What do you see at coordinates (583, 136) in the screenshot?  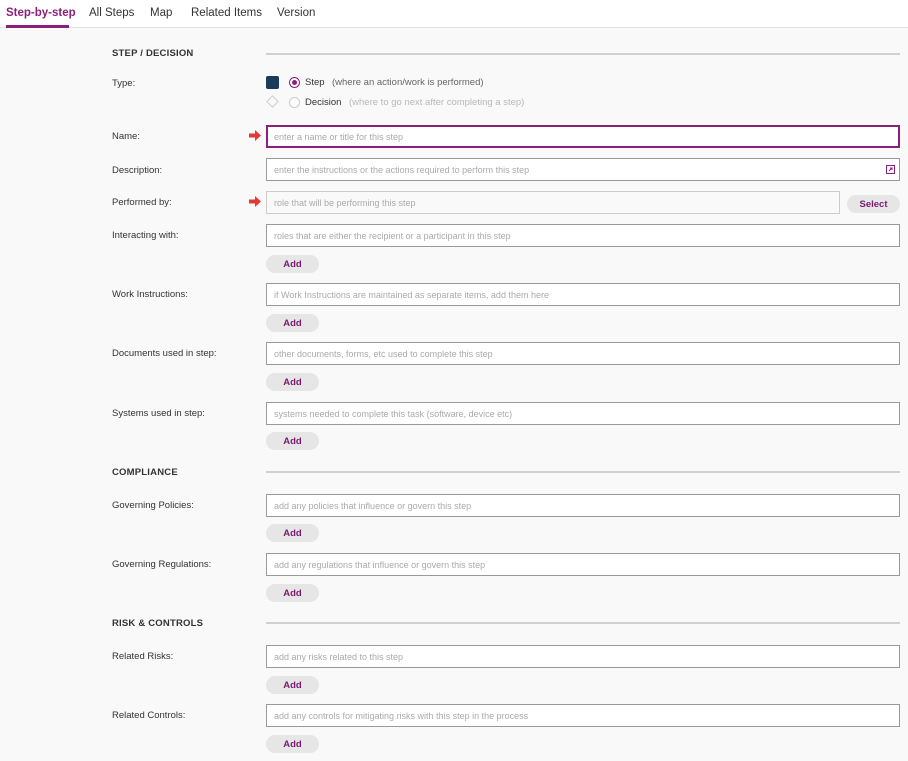 I see `name-input` at bounding box center [583, 136].